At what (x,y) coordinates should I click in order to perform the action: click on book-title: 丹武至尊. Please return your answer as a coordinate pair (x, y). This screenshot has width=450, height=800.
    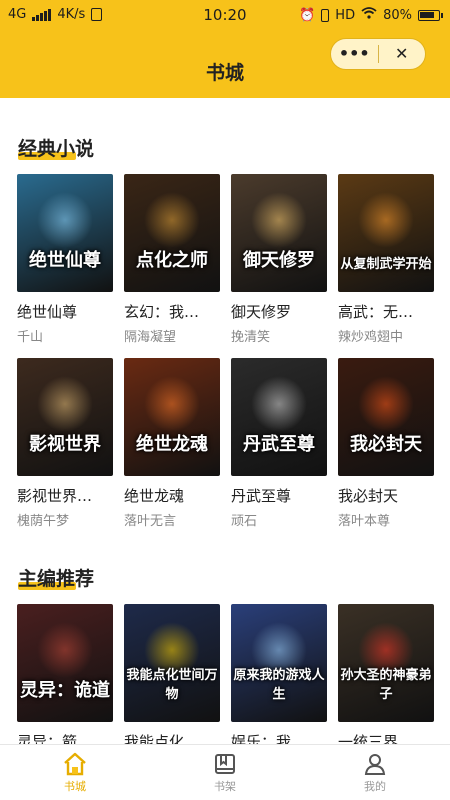
    Looking at the image, I should click on (279, 495).